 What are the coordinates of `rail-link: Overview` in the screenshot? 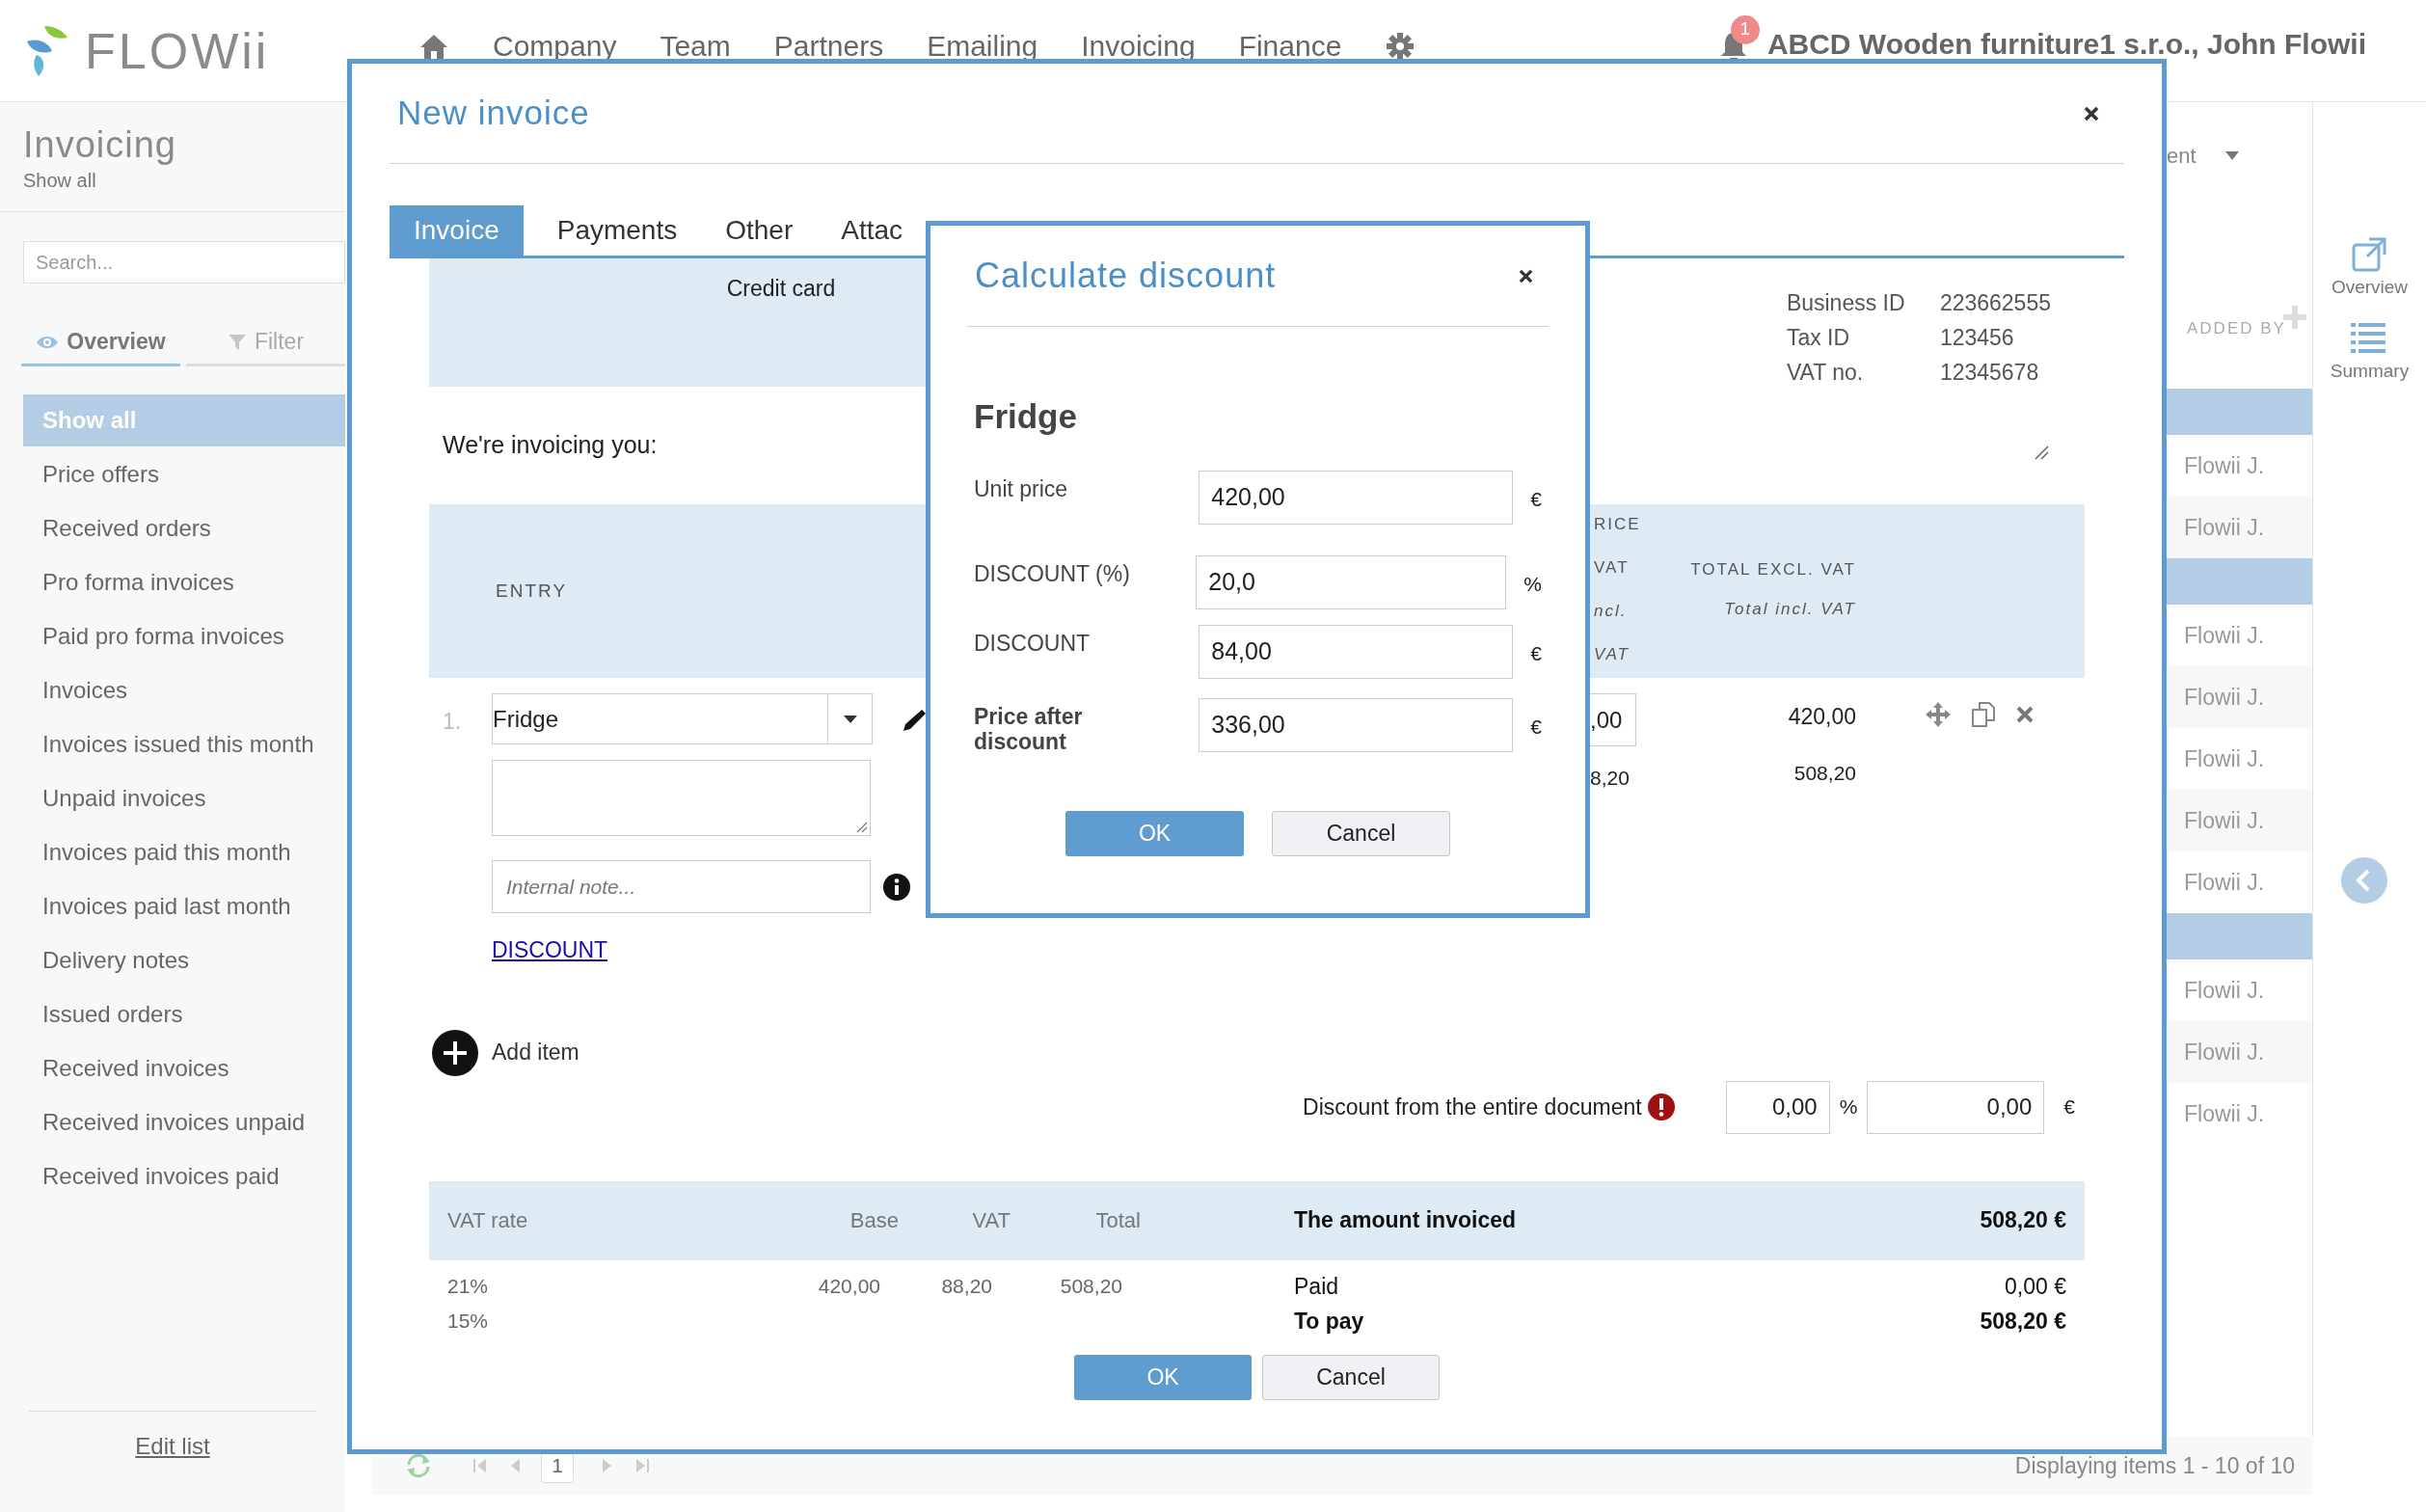 It's located at (2370, 288).